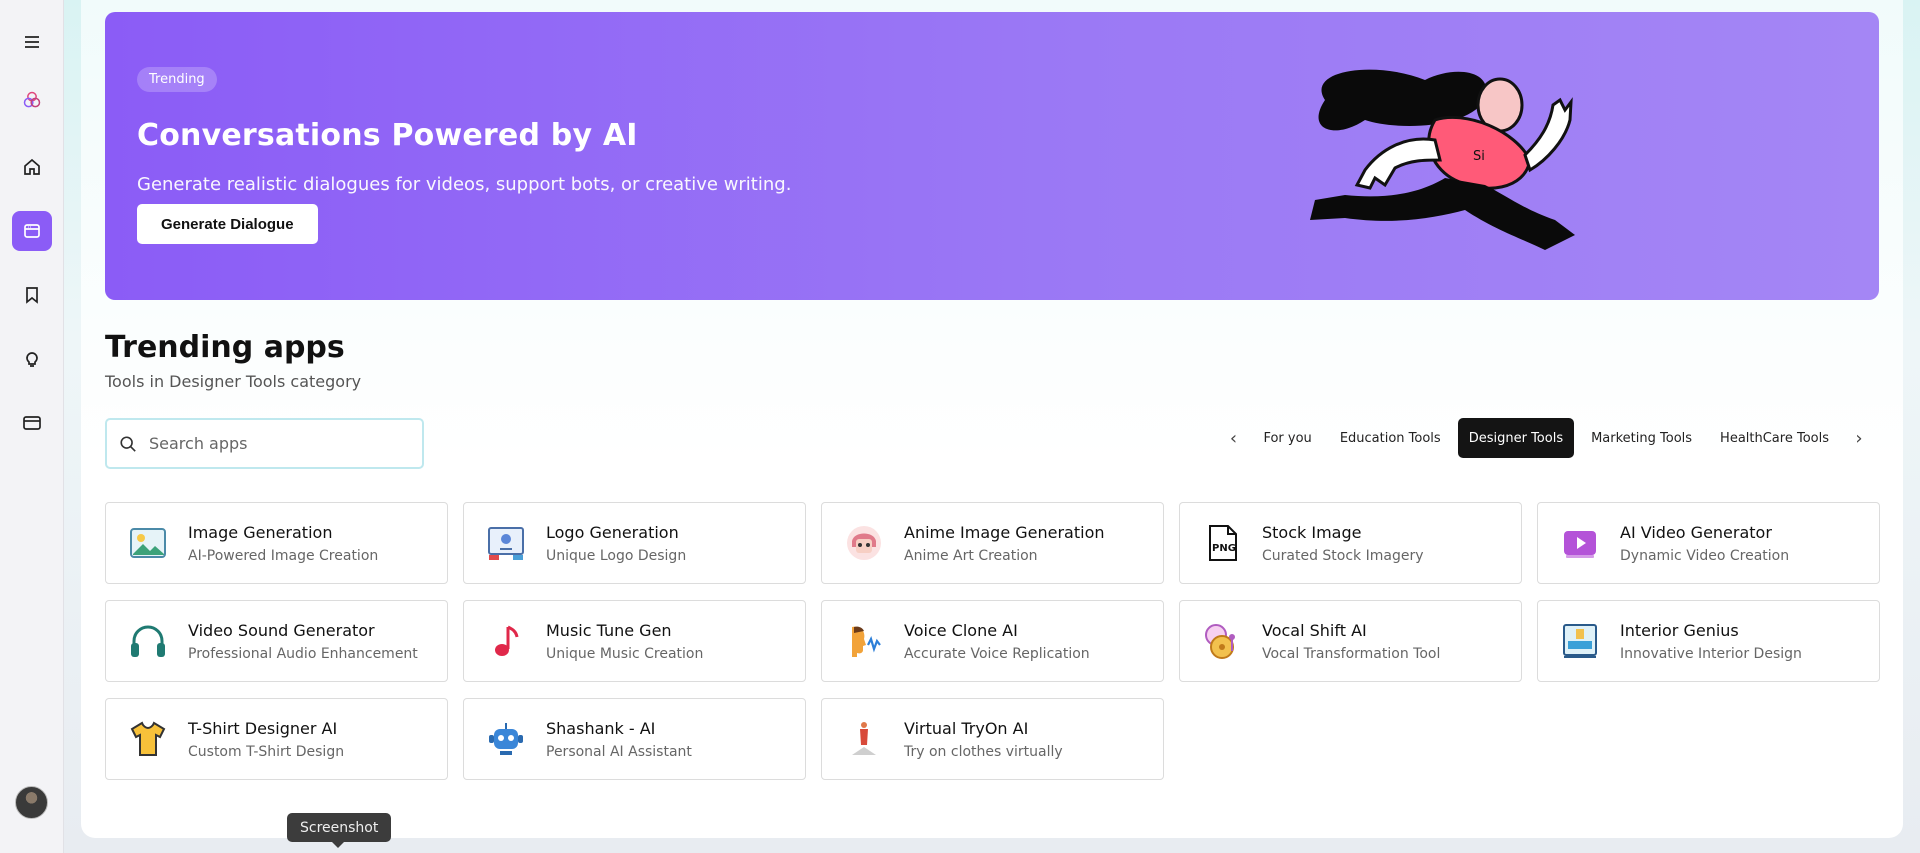  What do you see at coordinates (263, 728) in the screenshot?
I see `app-title: T-Shirt Designer AI` at bounding box center [263, 728].